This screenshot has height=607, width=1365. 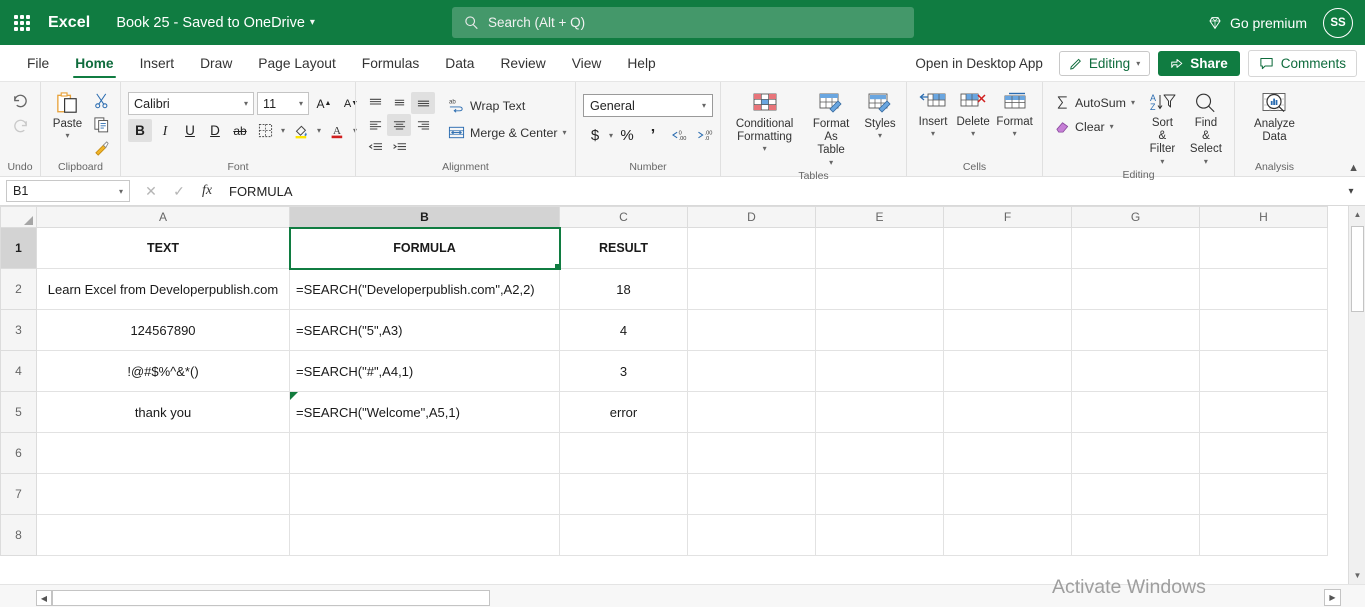 I want to click on cell-g2, so click(x=1135, y=289).